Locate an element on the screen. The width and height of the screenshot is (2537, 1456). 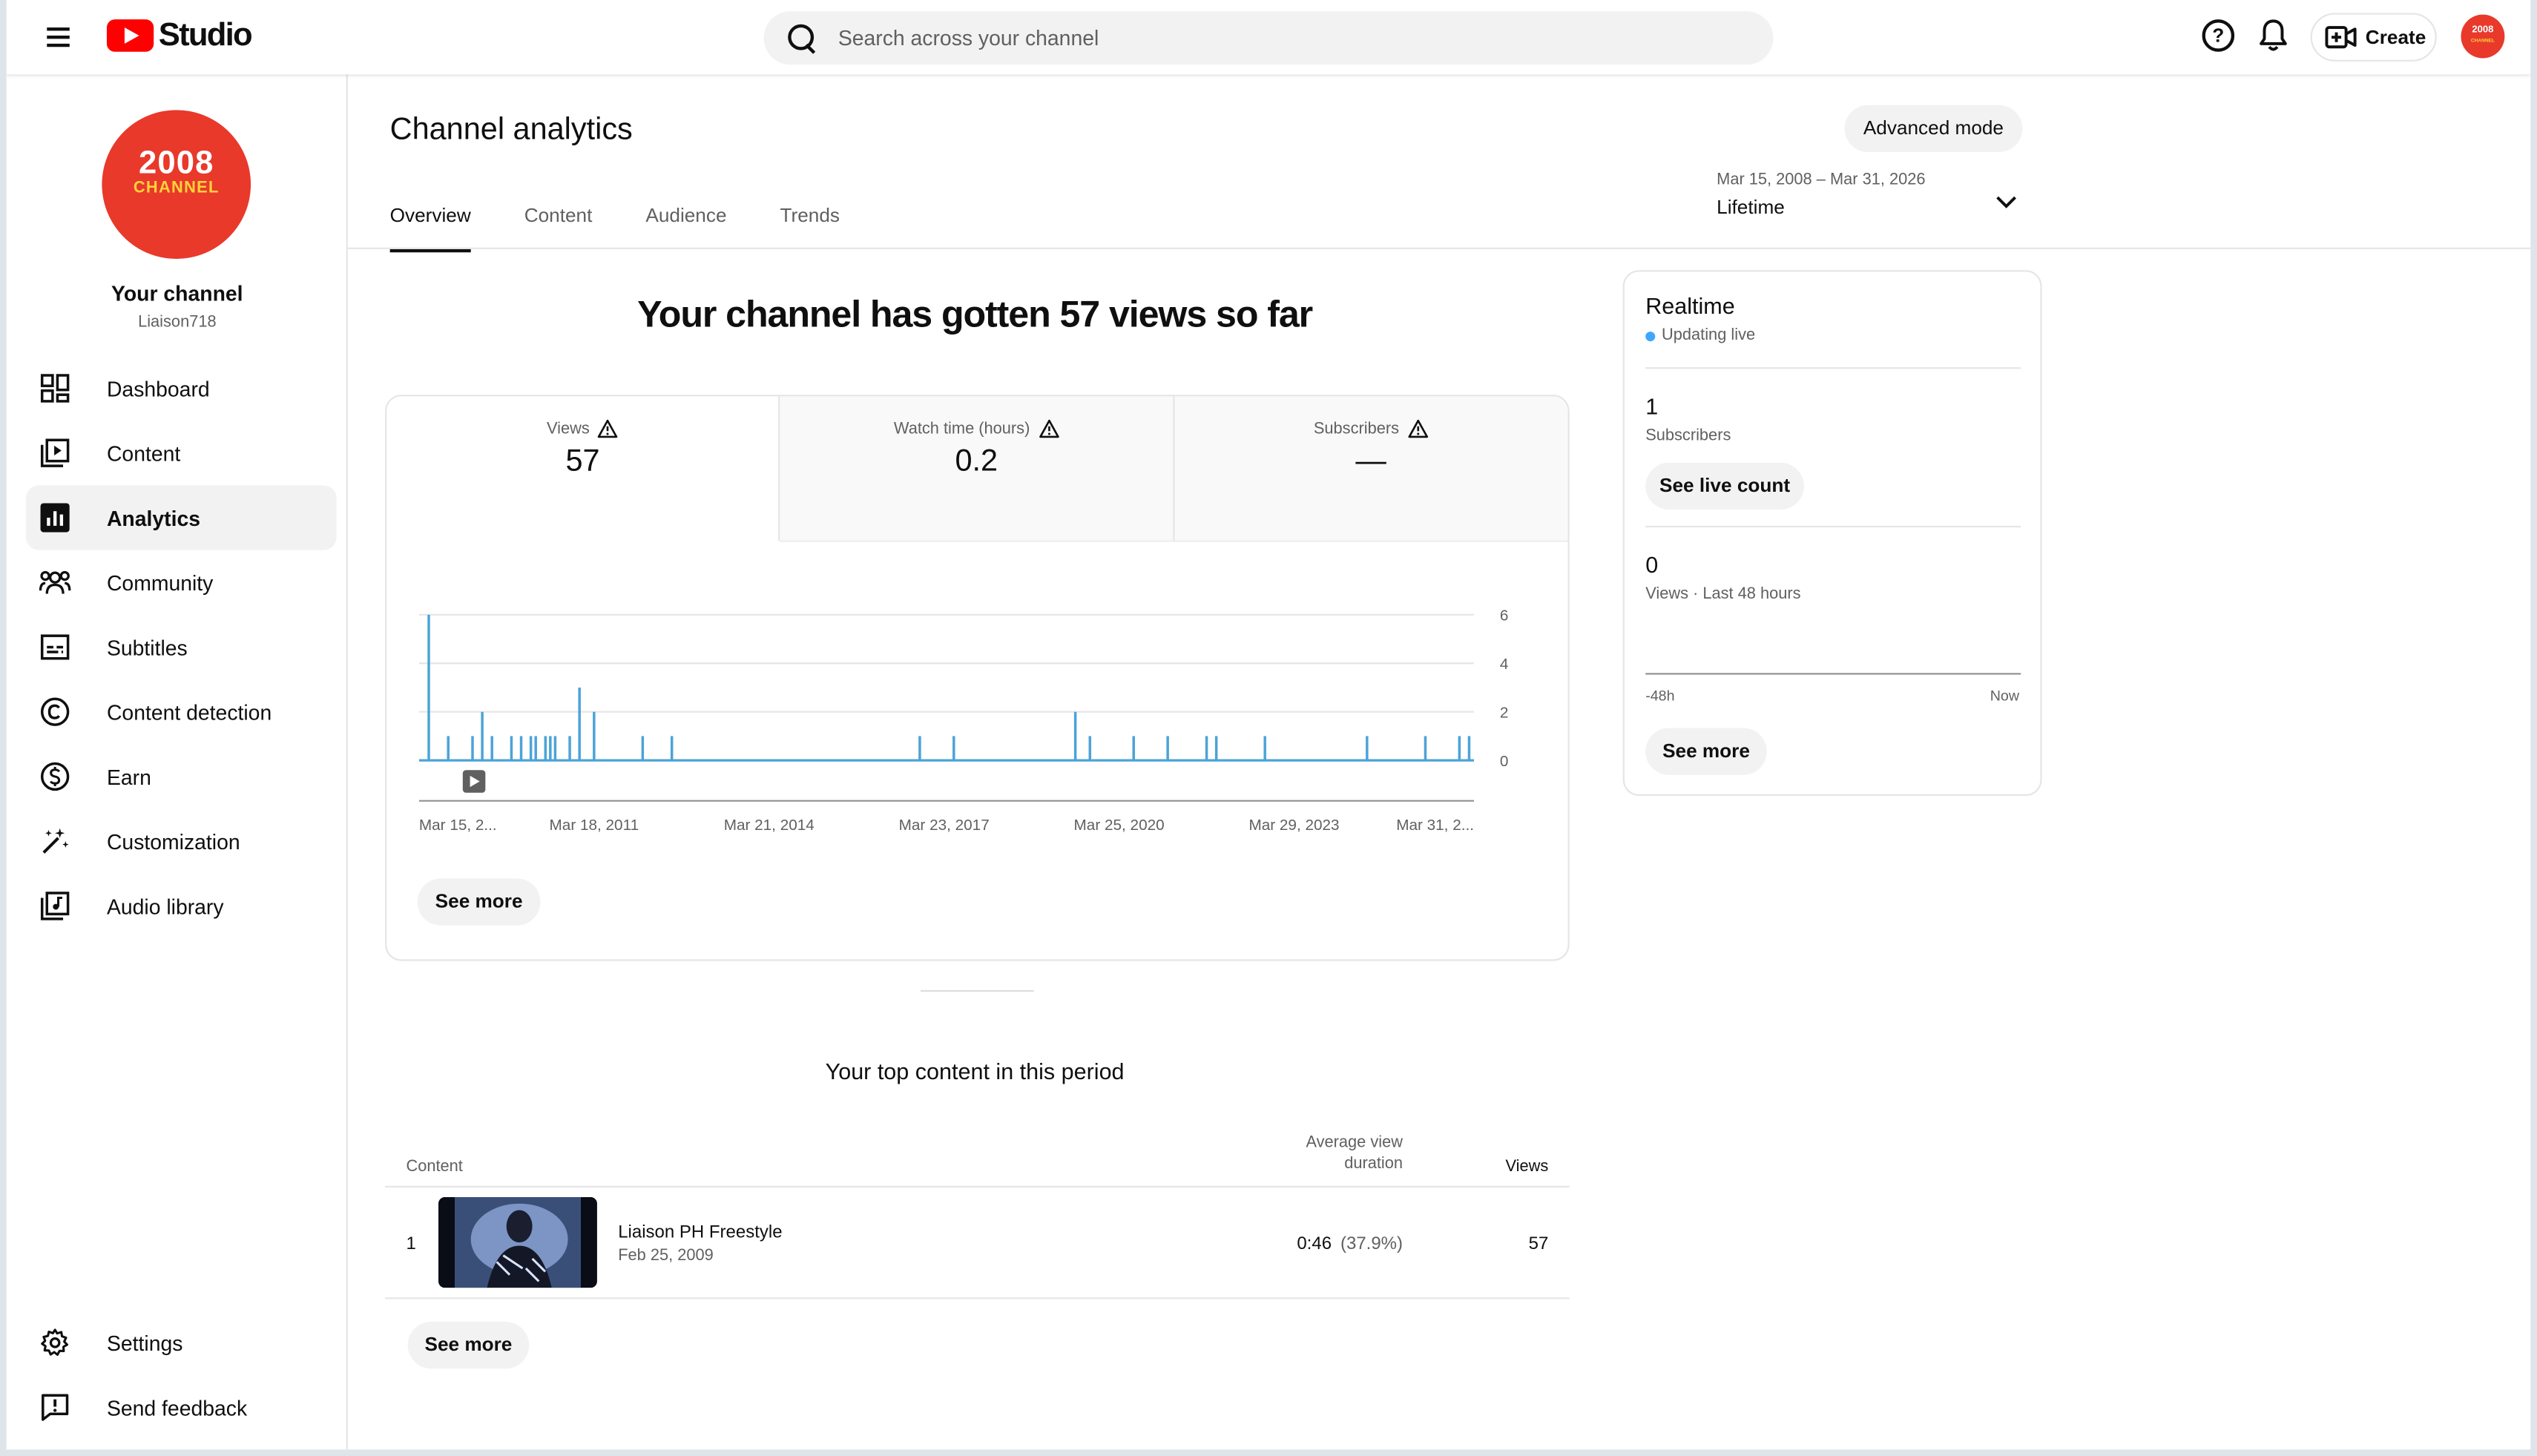
advanced-mode-button: Advanced mode is located at coordinates (1934, 129).